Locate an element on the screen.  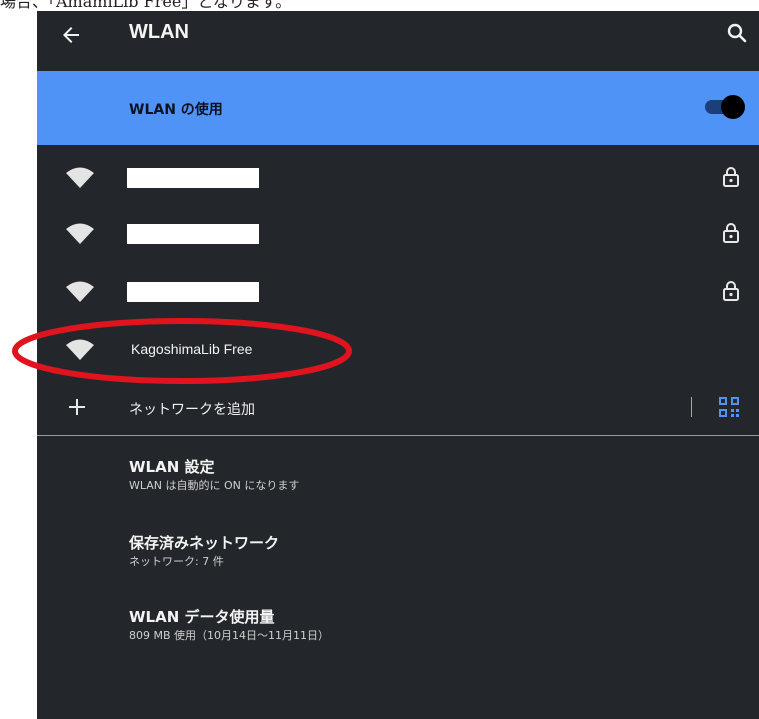
network-item-kagoshimalib: KagoshimaLib Free is located at coordinates (398, 350).